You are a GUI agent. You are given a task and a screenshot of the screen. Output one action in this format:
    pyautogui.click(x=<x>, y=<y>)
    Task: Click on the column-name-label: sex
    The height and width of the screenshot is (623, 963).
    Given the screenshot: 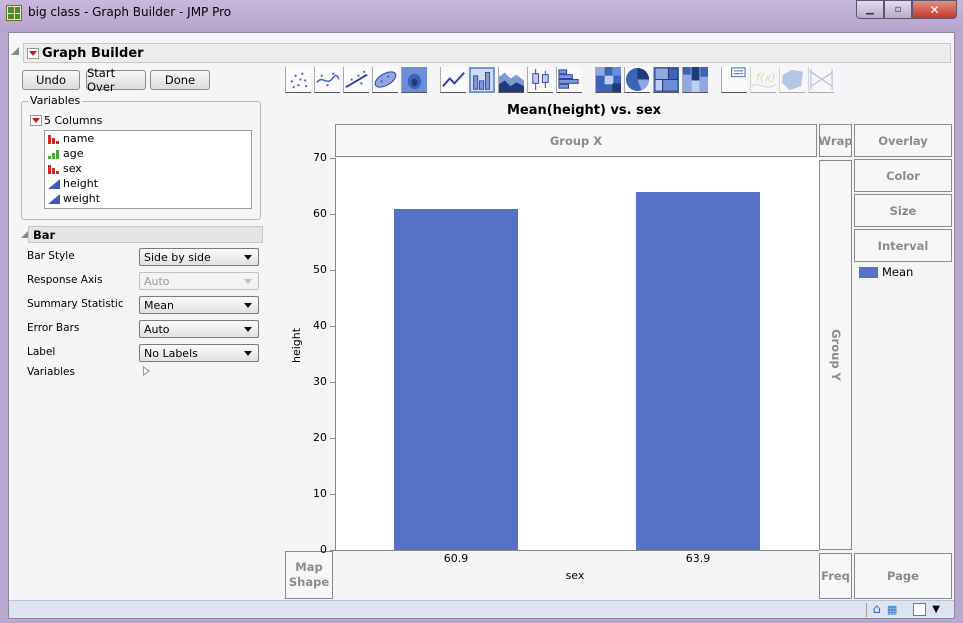 What is the action you would take?
    pyautogui.click(x=72, y=168)
    